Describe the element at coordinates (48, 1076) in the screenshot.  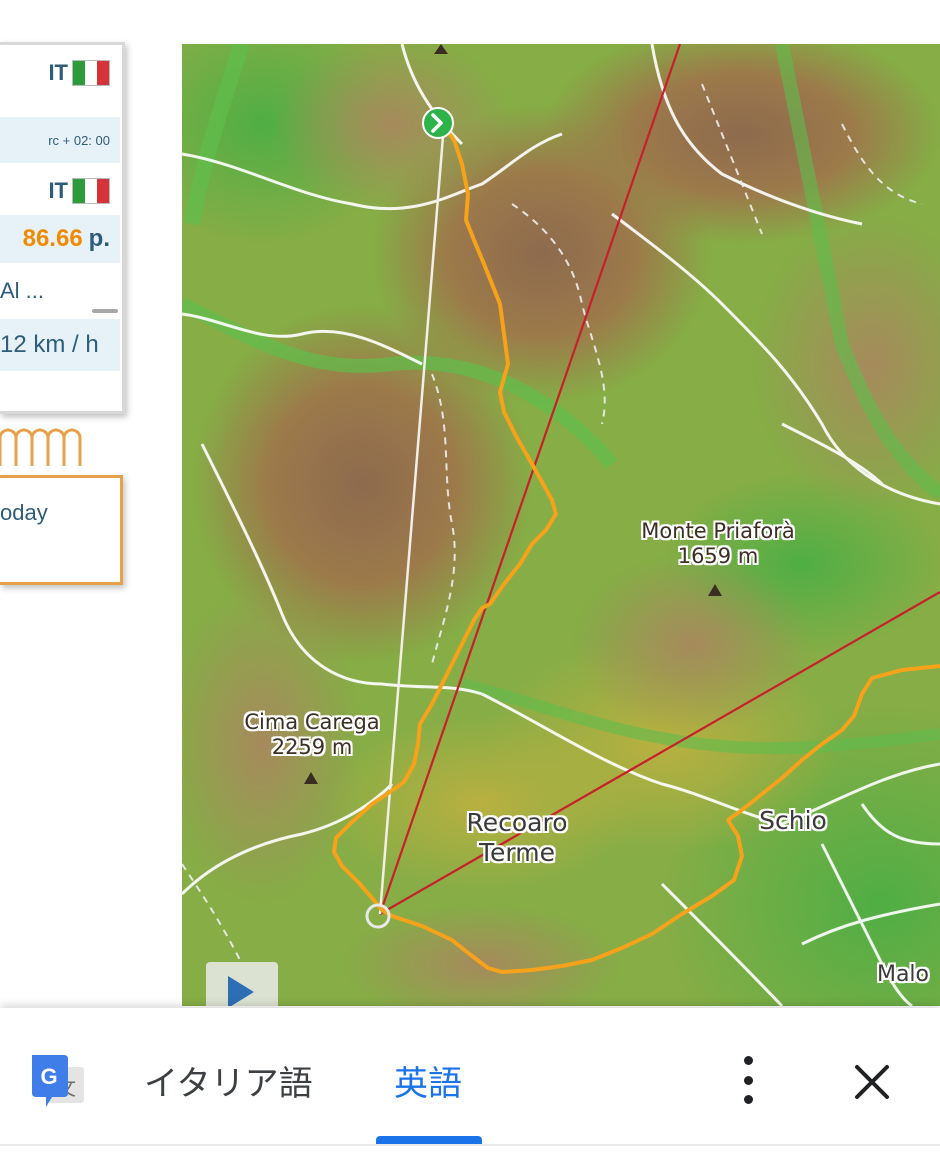
I see `svg-text: G` at that location.